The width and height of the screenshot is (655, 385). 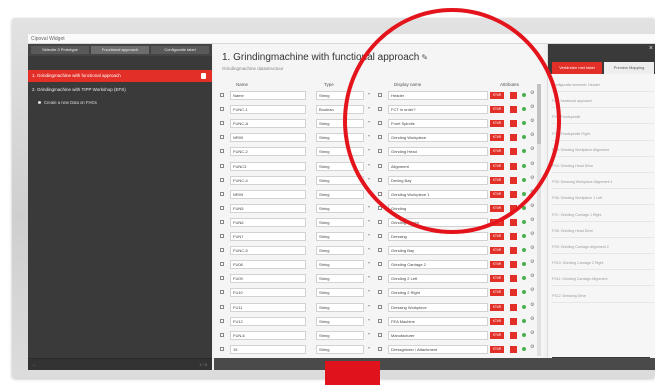 I want to click on field-name-input: FUNC-2, so click(x=268, y=152).